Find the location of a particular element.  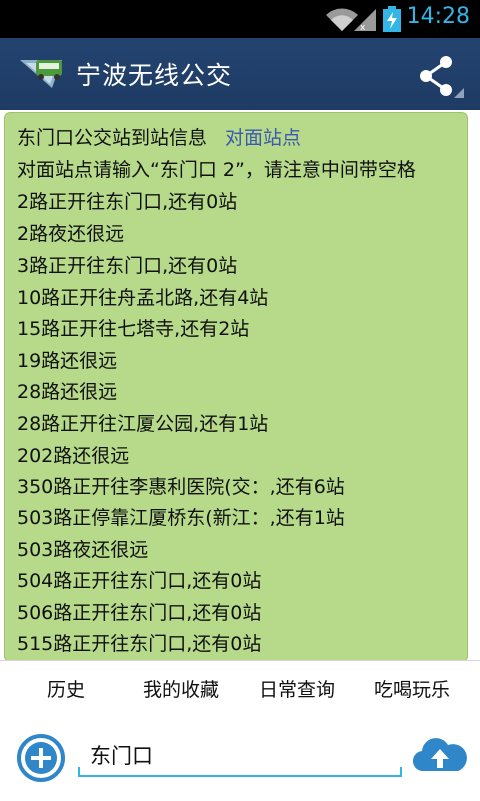

opposite-station-hint: 对面站点请输入“东门口 2”，请注意中间带空格 is located at coordinates (216, 170).